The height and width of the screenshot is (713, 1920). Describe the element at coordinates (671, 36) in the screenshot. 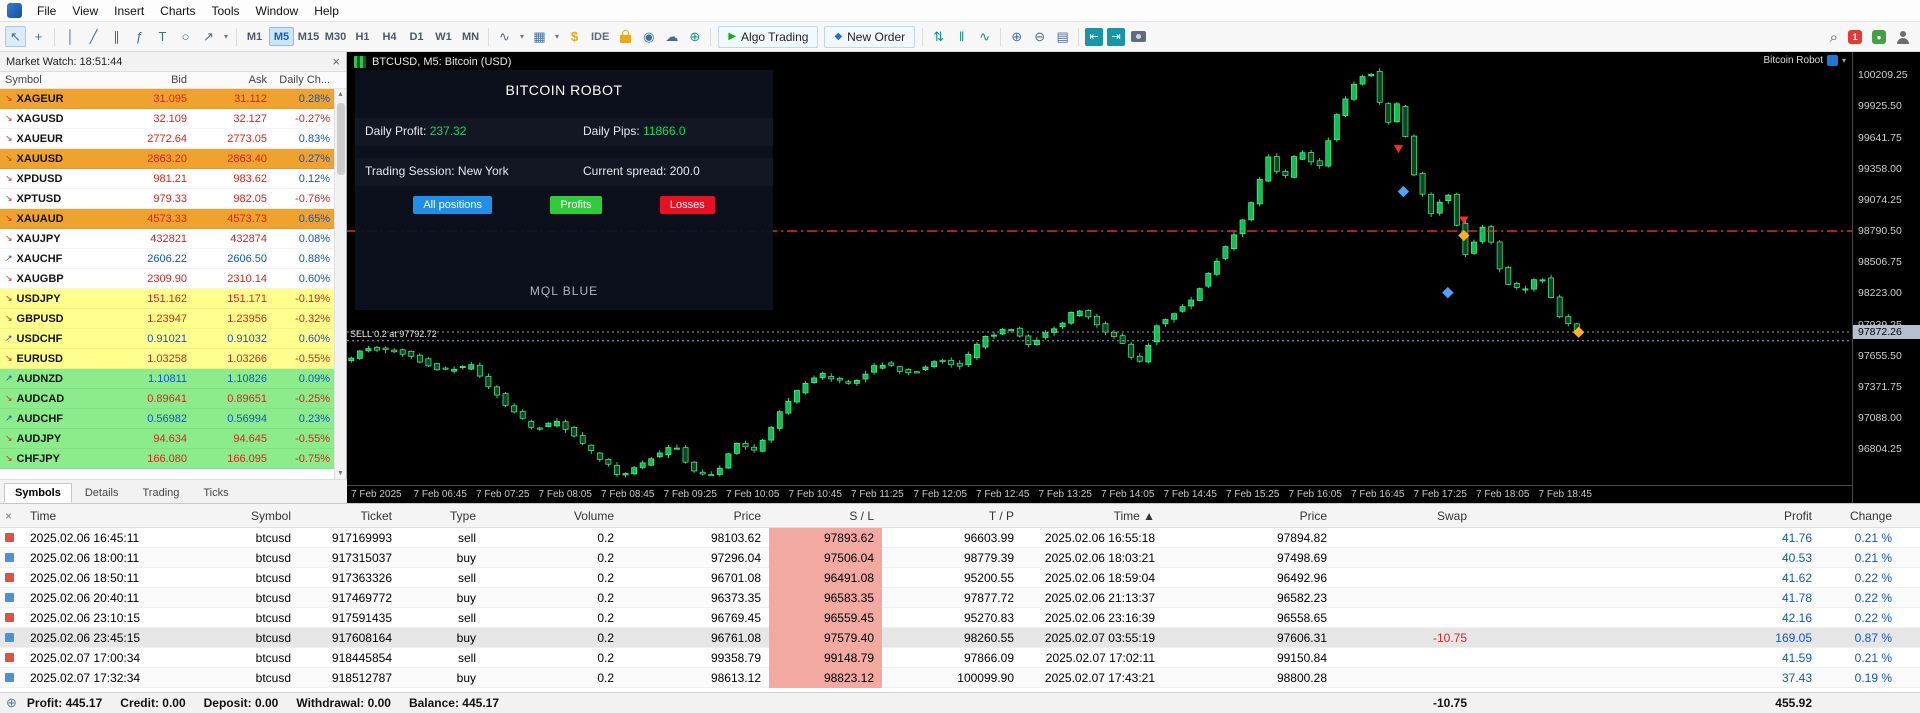

I see `cloud-icon: ☁` at that location.